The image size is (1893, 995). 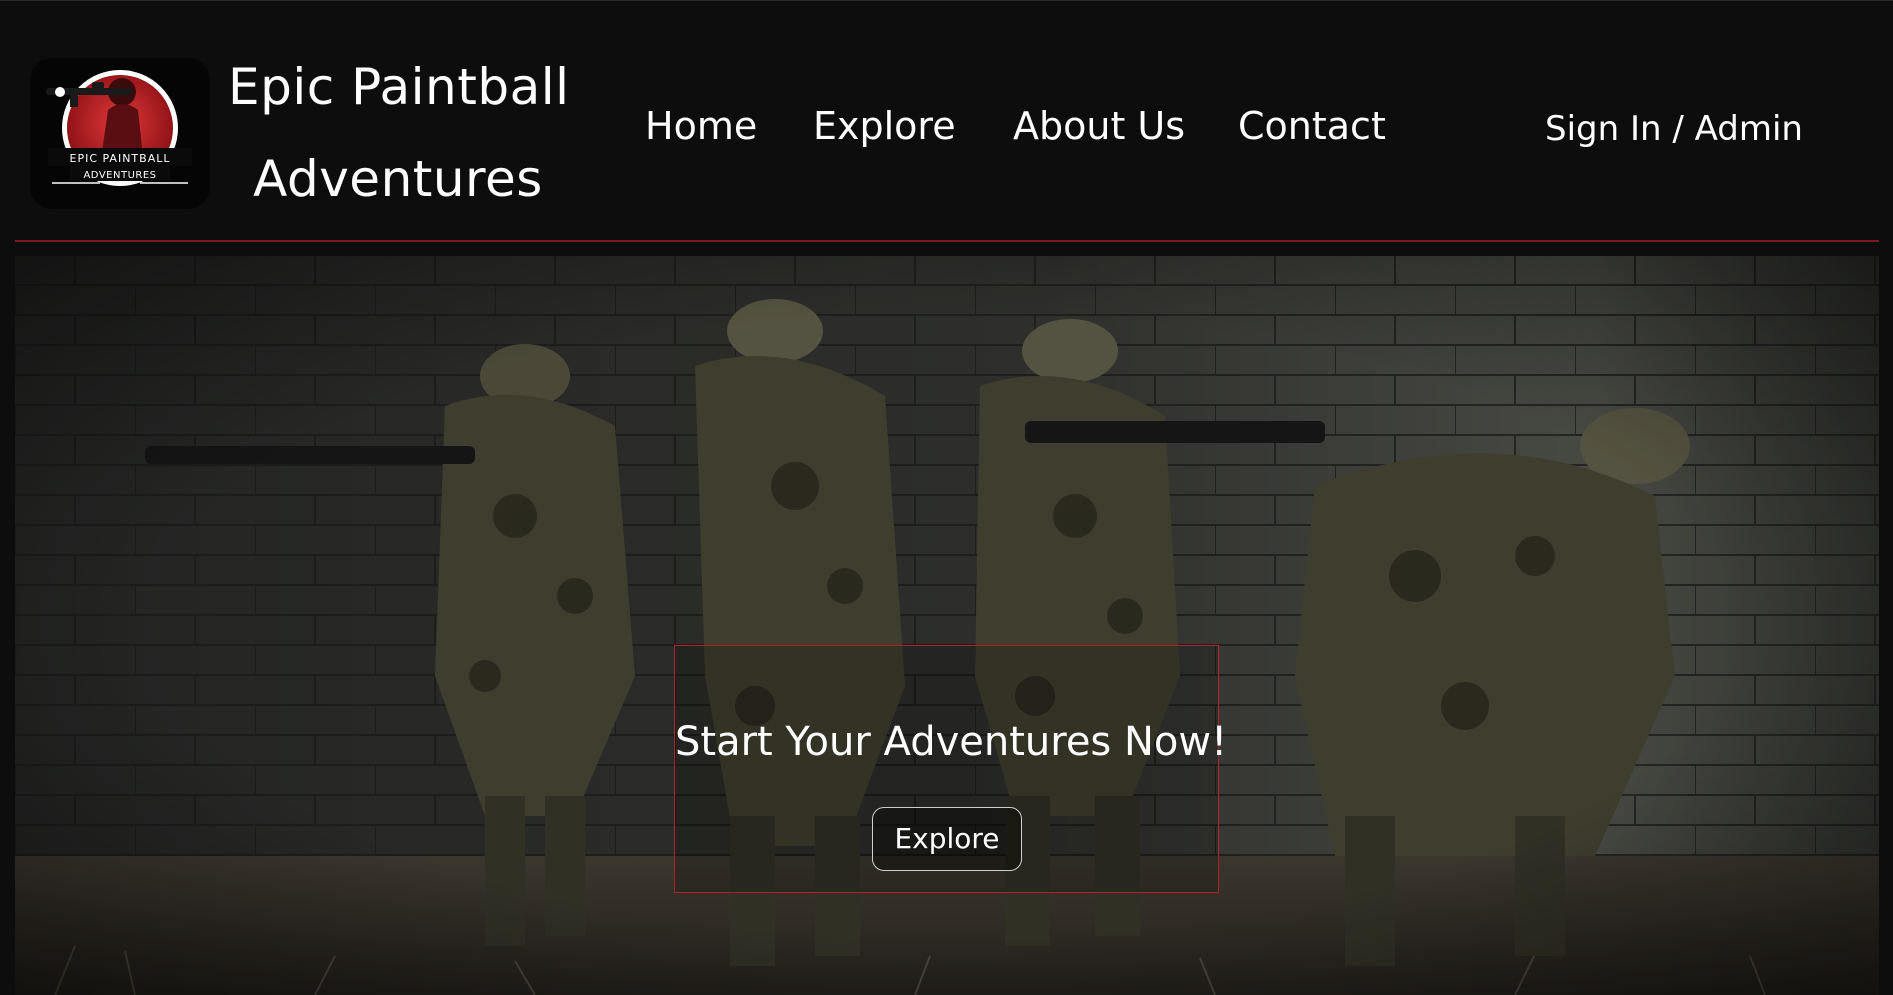 What do you see at coordinates (1312, 126) in the screenshot?
I see `nav-link-contact: Contact` at bounding box center [1312, 126].